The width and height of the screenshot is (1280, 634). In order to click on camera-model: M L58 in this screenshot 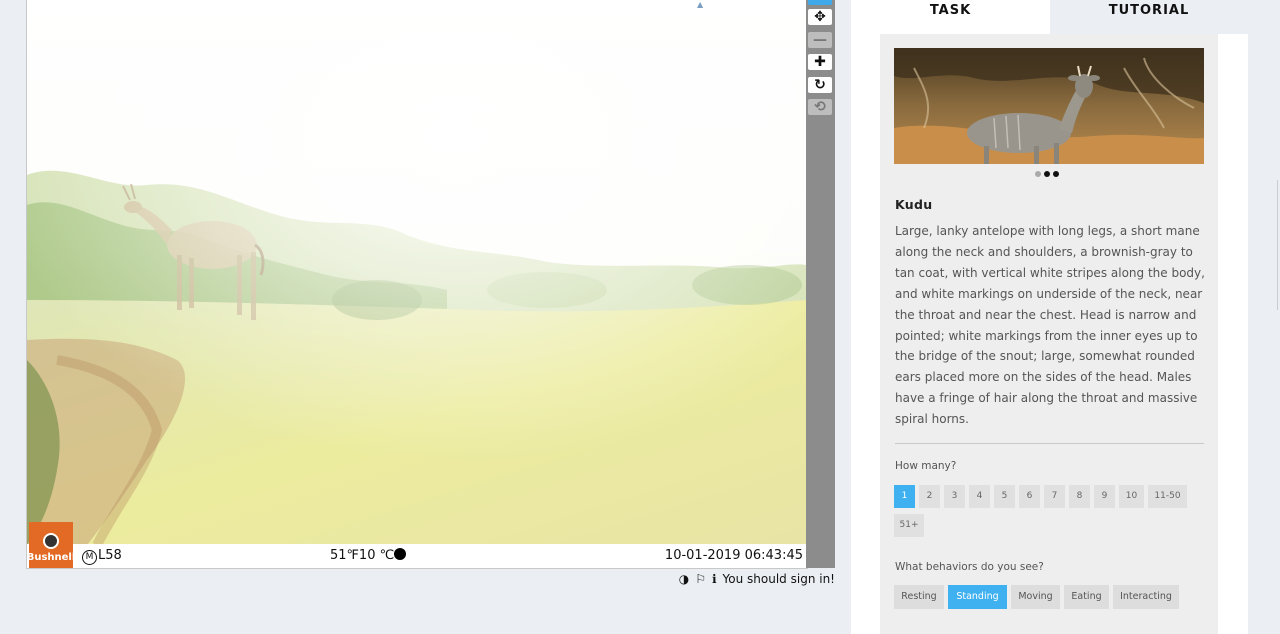, I will do `click(102, 556)`.